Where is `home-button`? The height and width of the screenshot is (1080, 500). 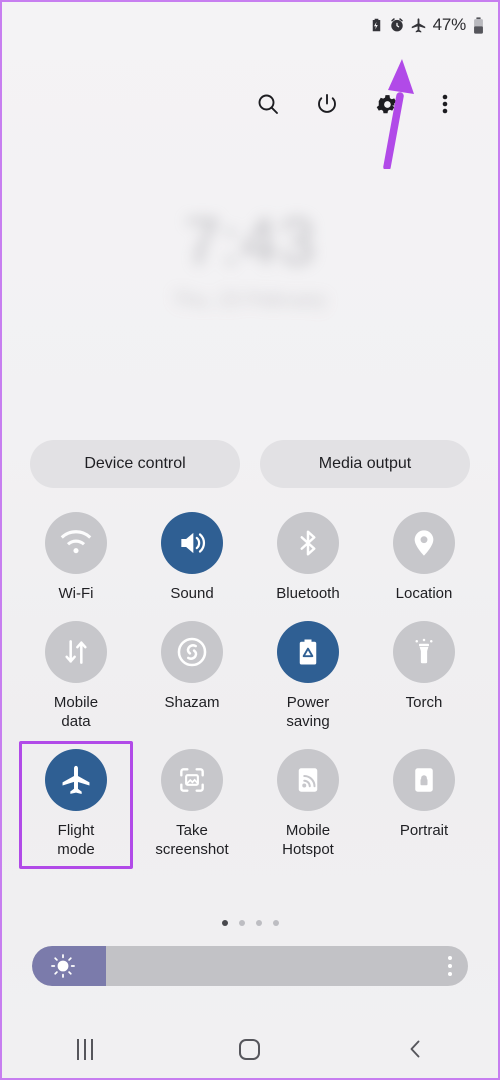 home-button is located at coordinates (250, 1049).